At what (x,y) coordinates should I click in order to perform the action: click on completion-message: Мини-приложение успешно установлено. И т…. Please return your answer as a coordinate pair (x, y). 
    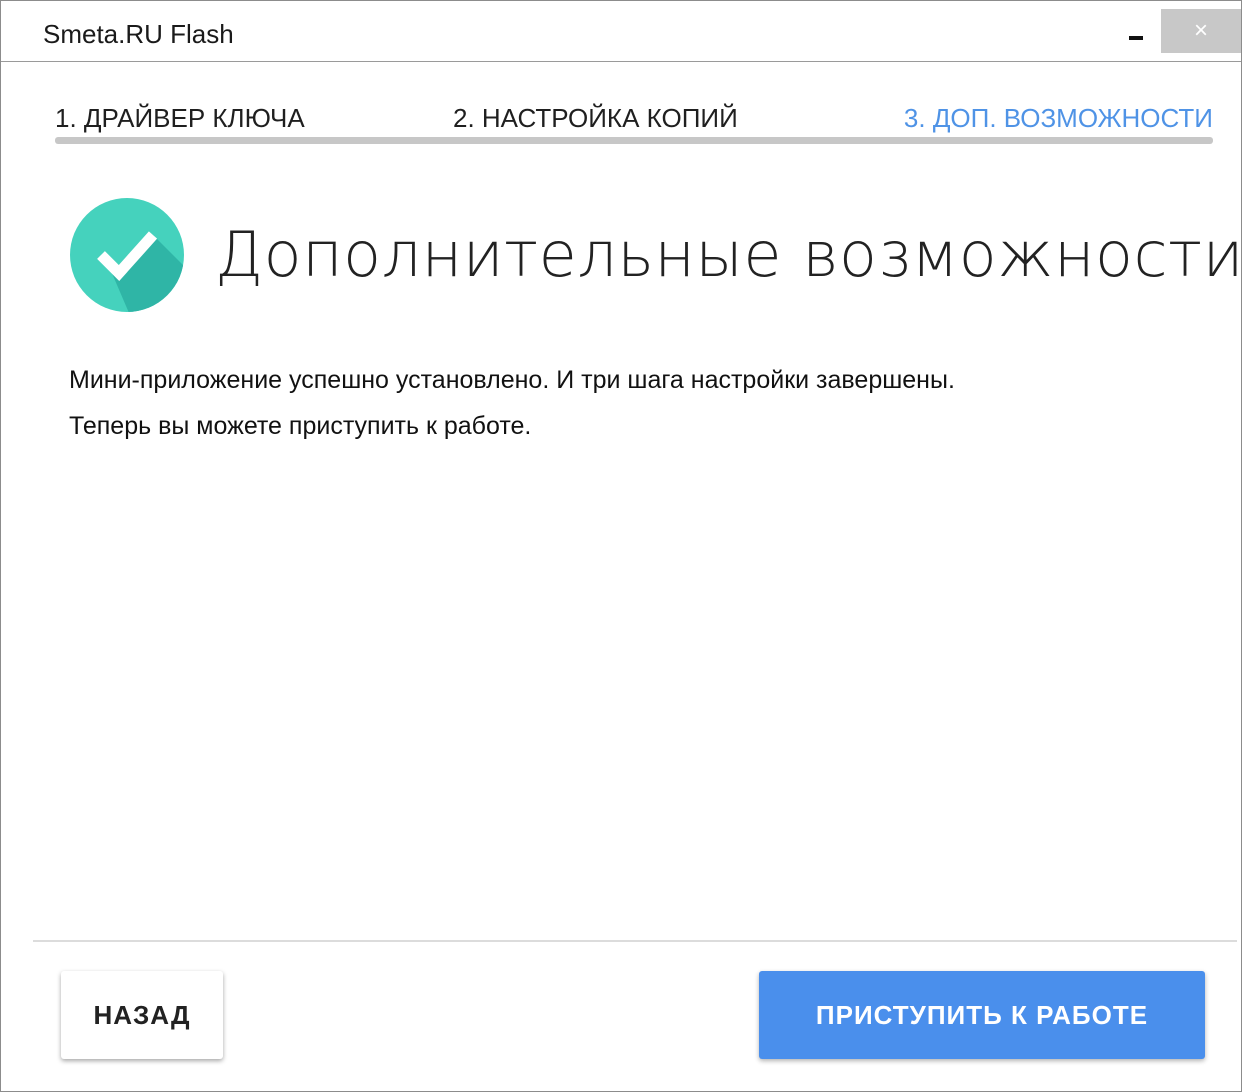
    Looking at the image, I should click on (629, 403).